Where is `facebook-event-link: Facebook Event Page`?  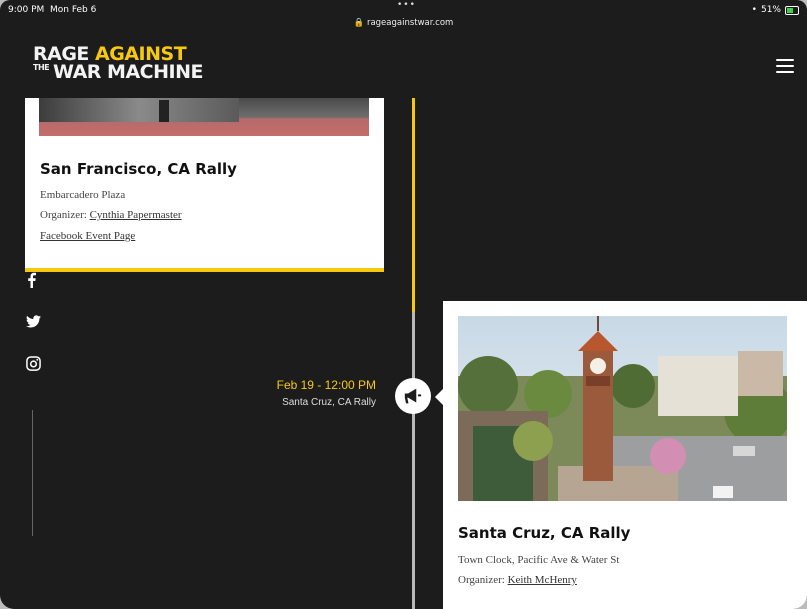 facebook-event-link: Facebook Event Page is located at coordinates (87, 236).